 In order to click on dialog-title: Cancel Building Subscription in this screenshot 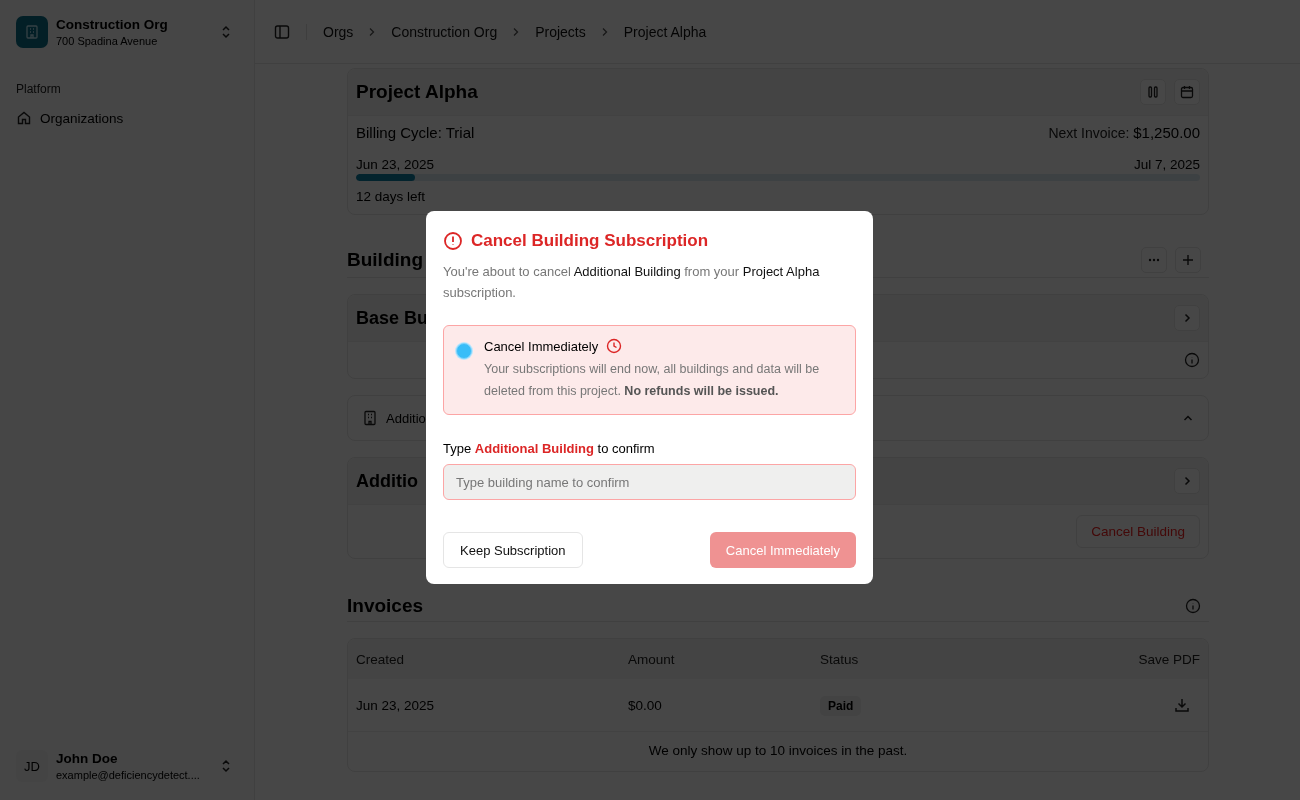, I will do `click(590, 241)`.